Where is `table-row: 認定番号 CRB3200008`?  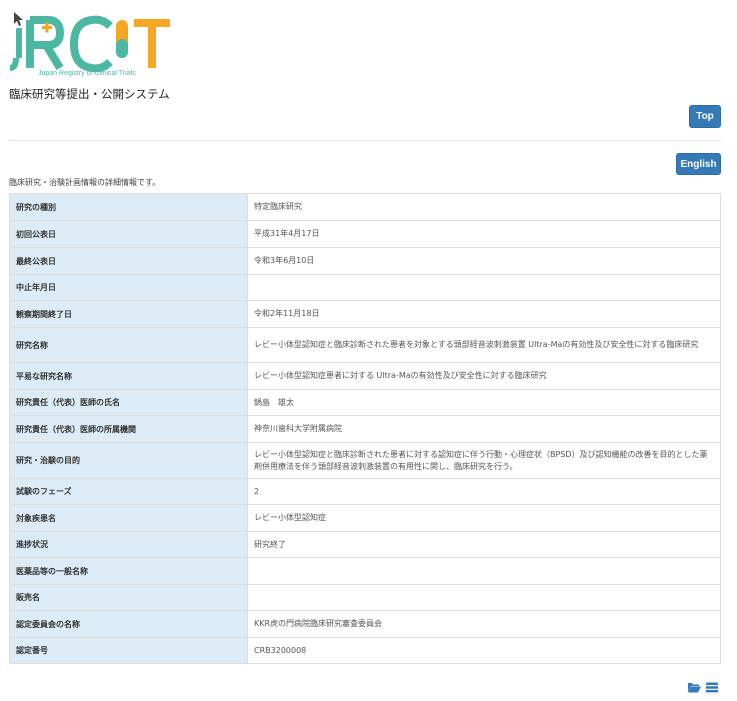 table-row: 認定番号 CRB3200008 is located at coordinates (365, 650).